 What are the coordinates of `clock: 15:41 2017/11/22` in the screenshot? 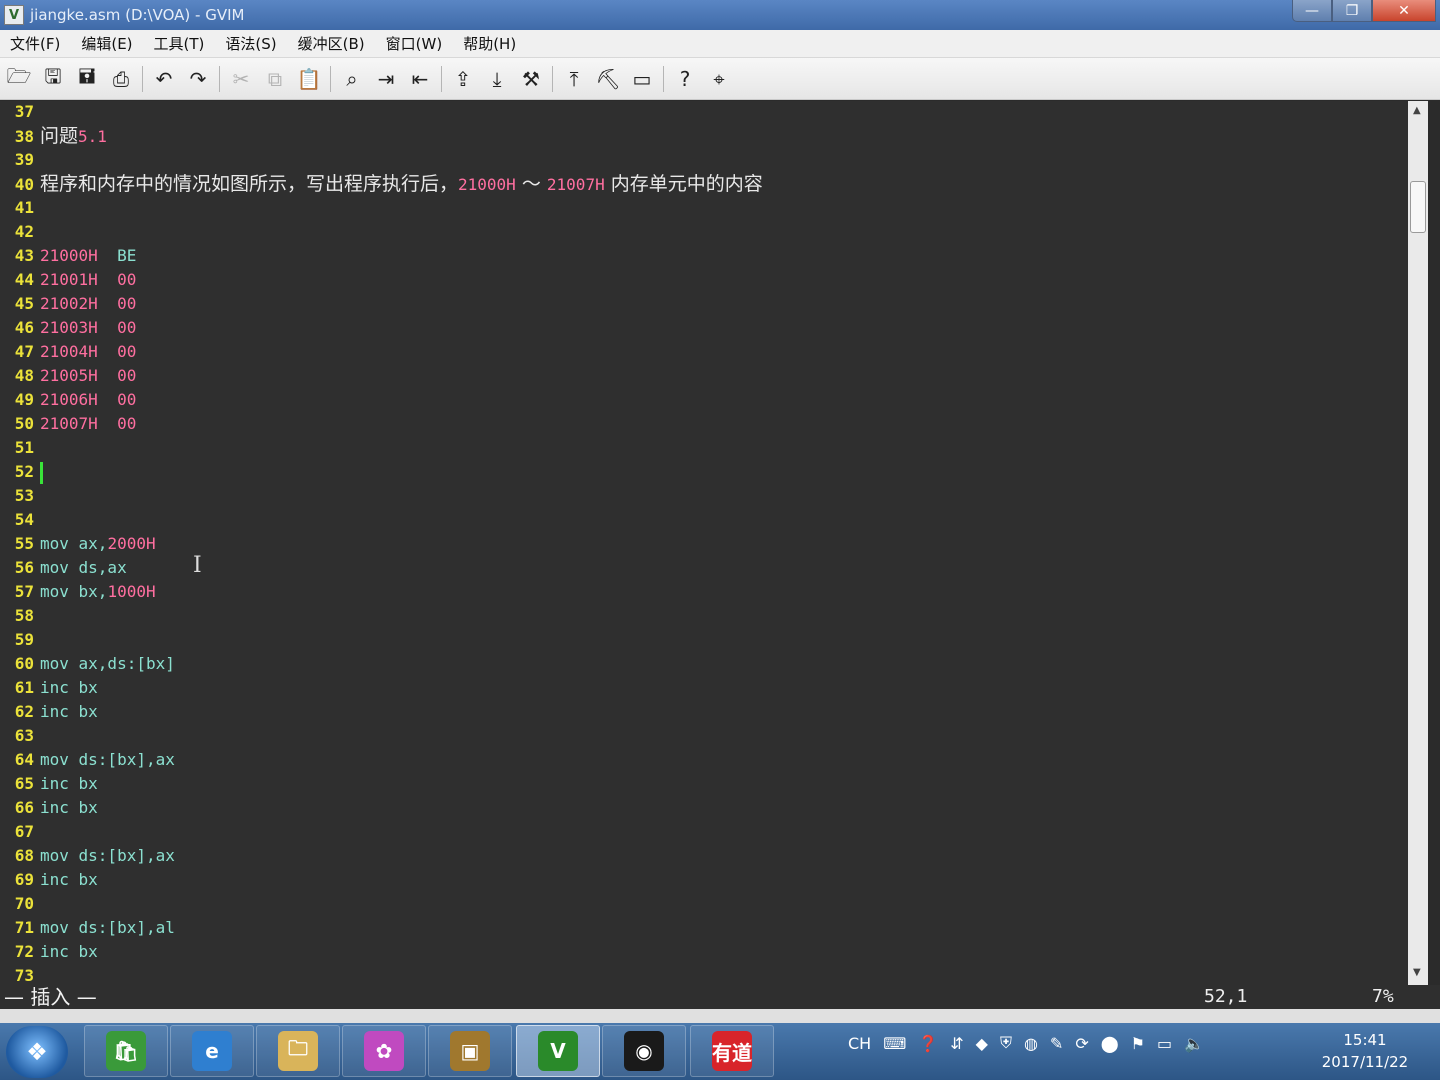 It's located at (1365, 1051).